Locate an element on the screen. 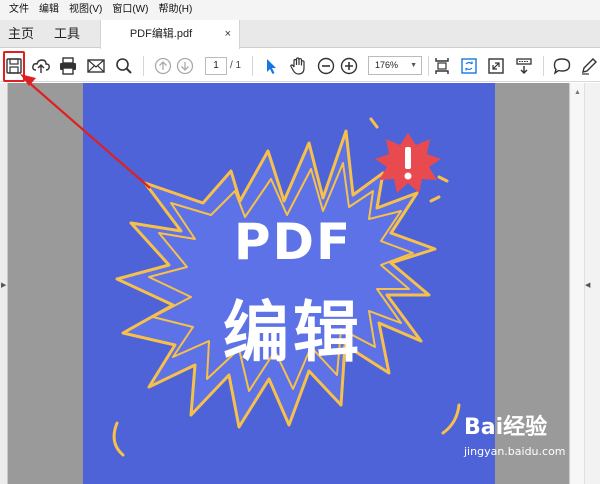 Image resolution: width=600 pixels, height=484 pixels. menu-help: 帮助(H) is located at coordinates (175, 10).